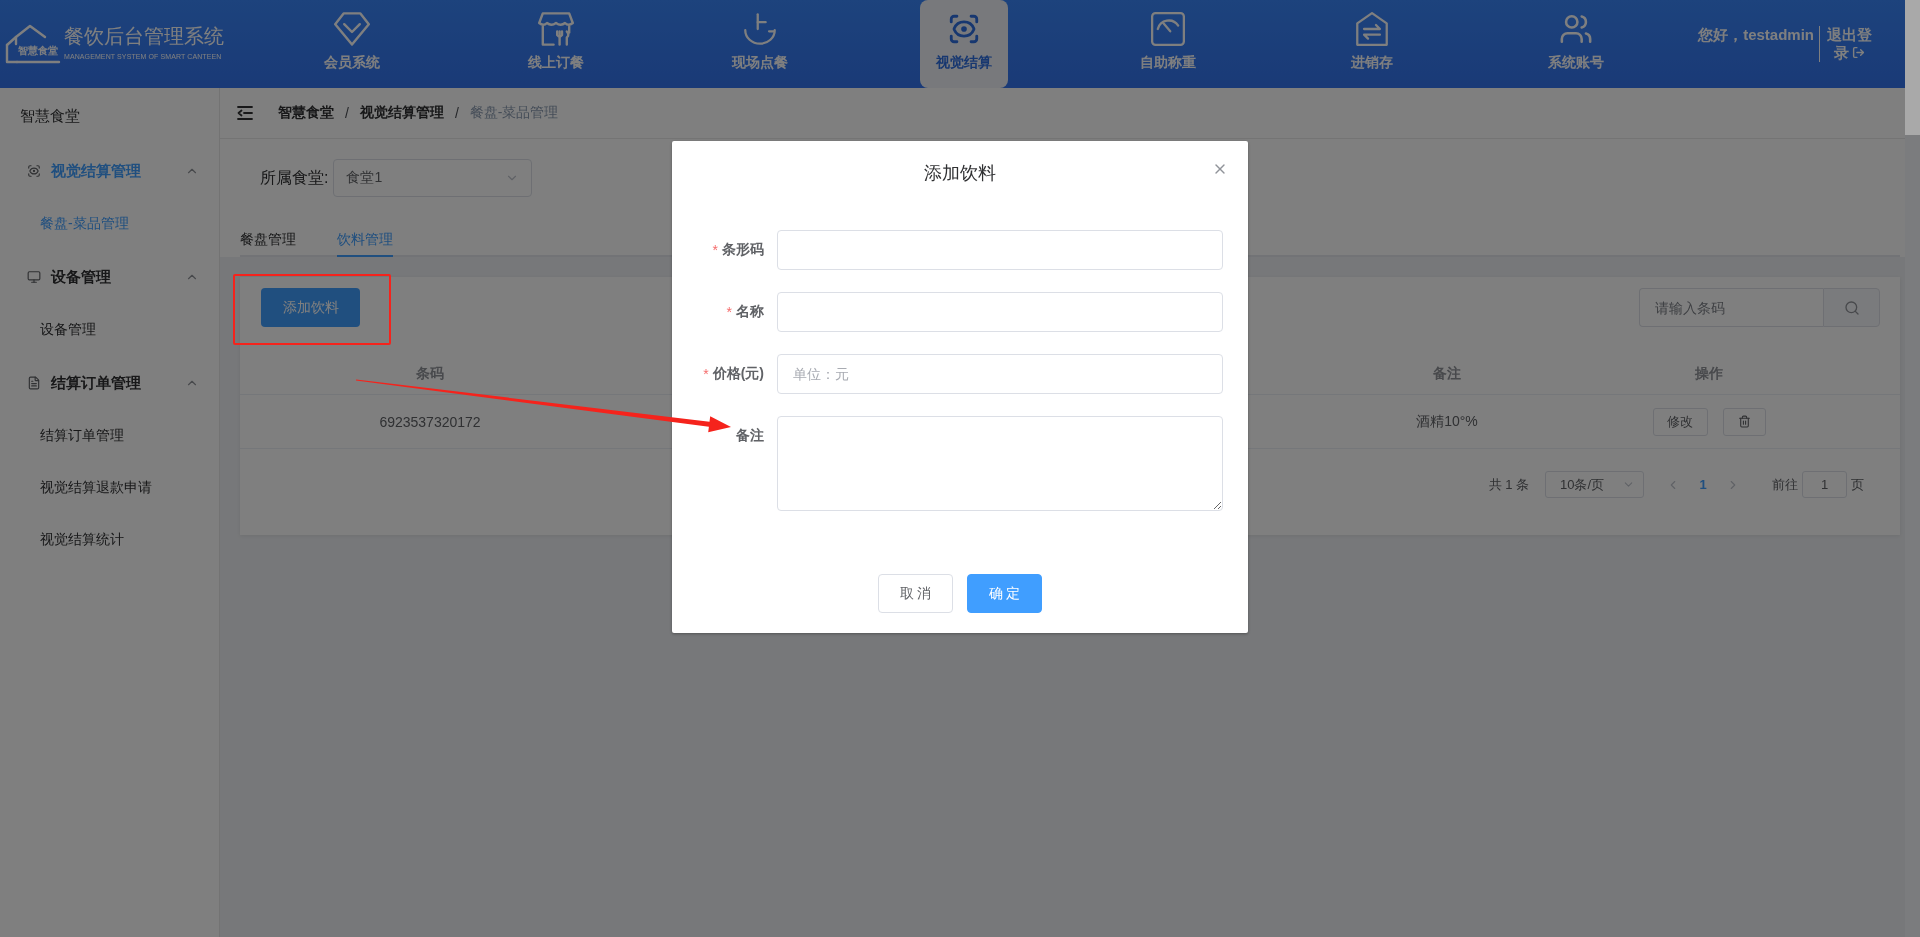 This screenshot has width=1920, height=937. Describe the element at coordinates (38, 51) in the screenshot. I see `logo-badge-text: 智慧食堂` at that location.